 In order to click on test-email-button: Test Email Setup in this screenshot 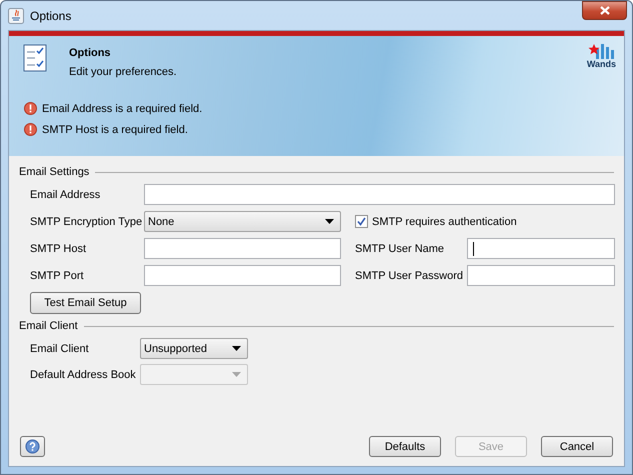, I will do `click(85, 303)`.